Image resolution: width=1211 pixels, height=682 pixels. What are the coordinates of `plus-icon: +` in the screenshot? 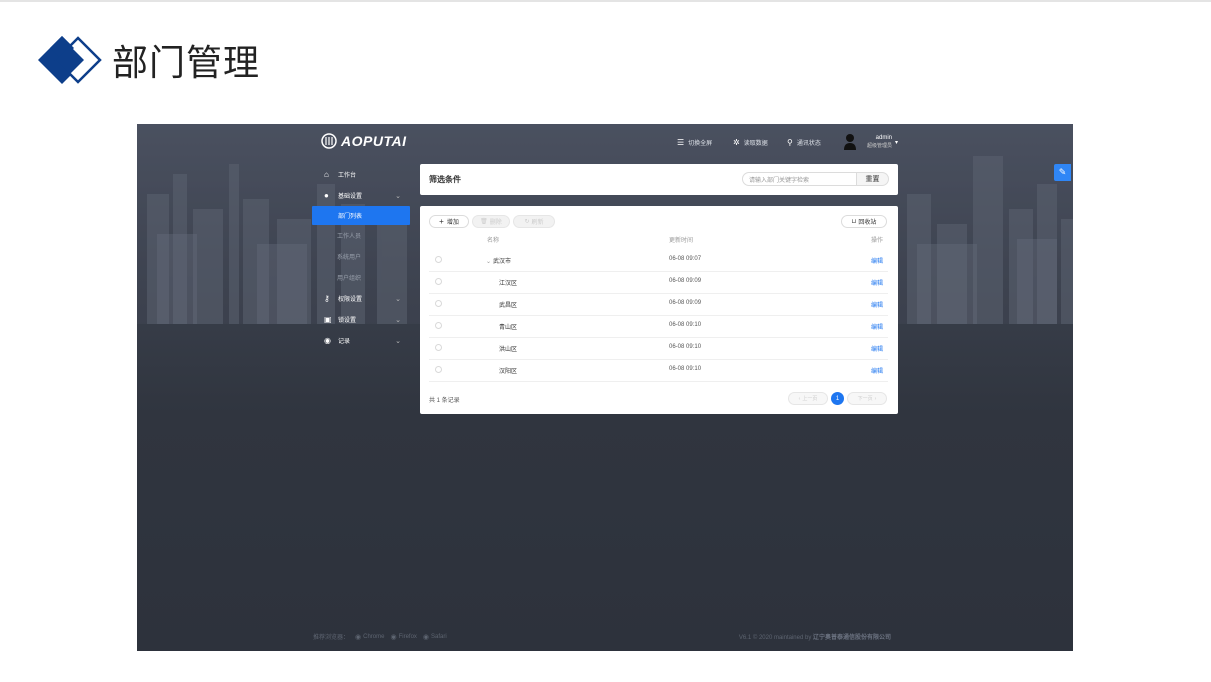 It's located at (441, 221).